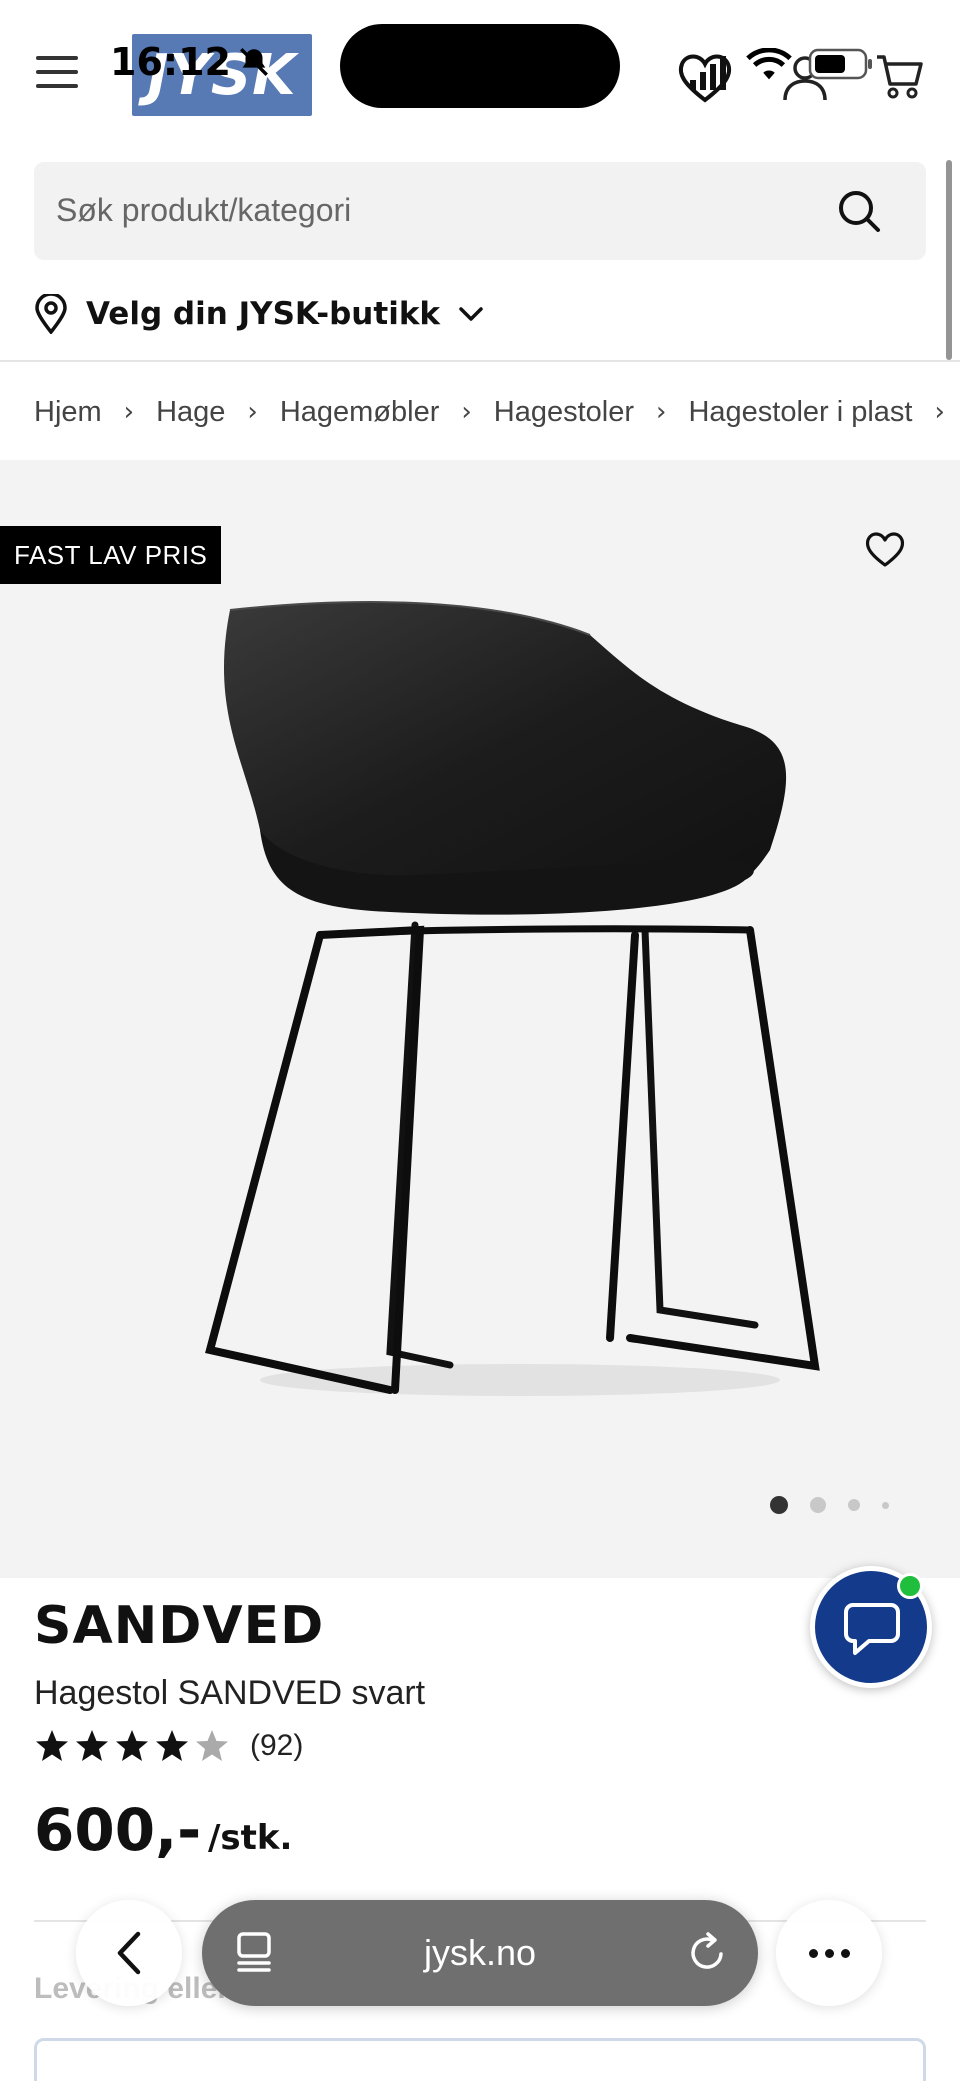 The image size is (960, 2081). What do you see at coordinates (779, 1505) in the screenshot?
I see `gallery-dot-active` at bounding box center [779, 1505].